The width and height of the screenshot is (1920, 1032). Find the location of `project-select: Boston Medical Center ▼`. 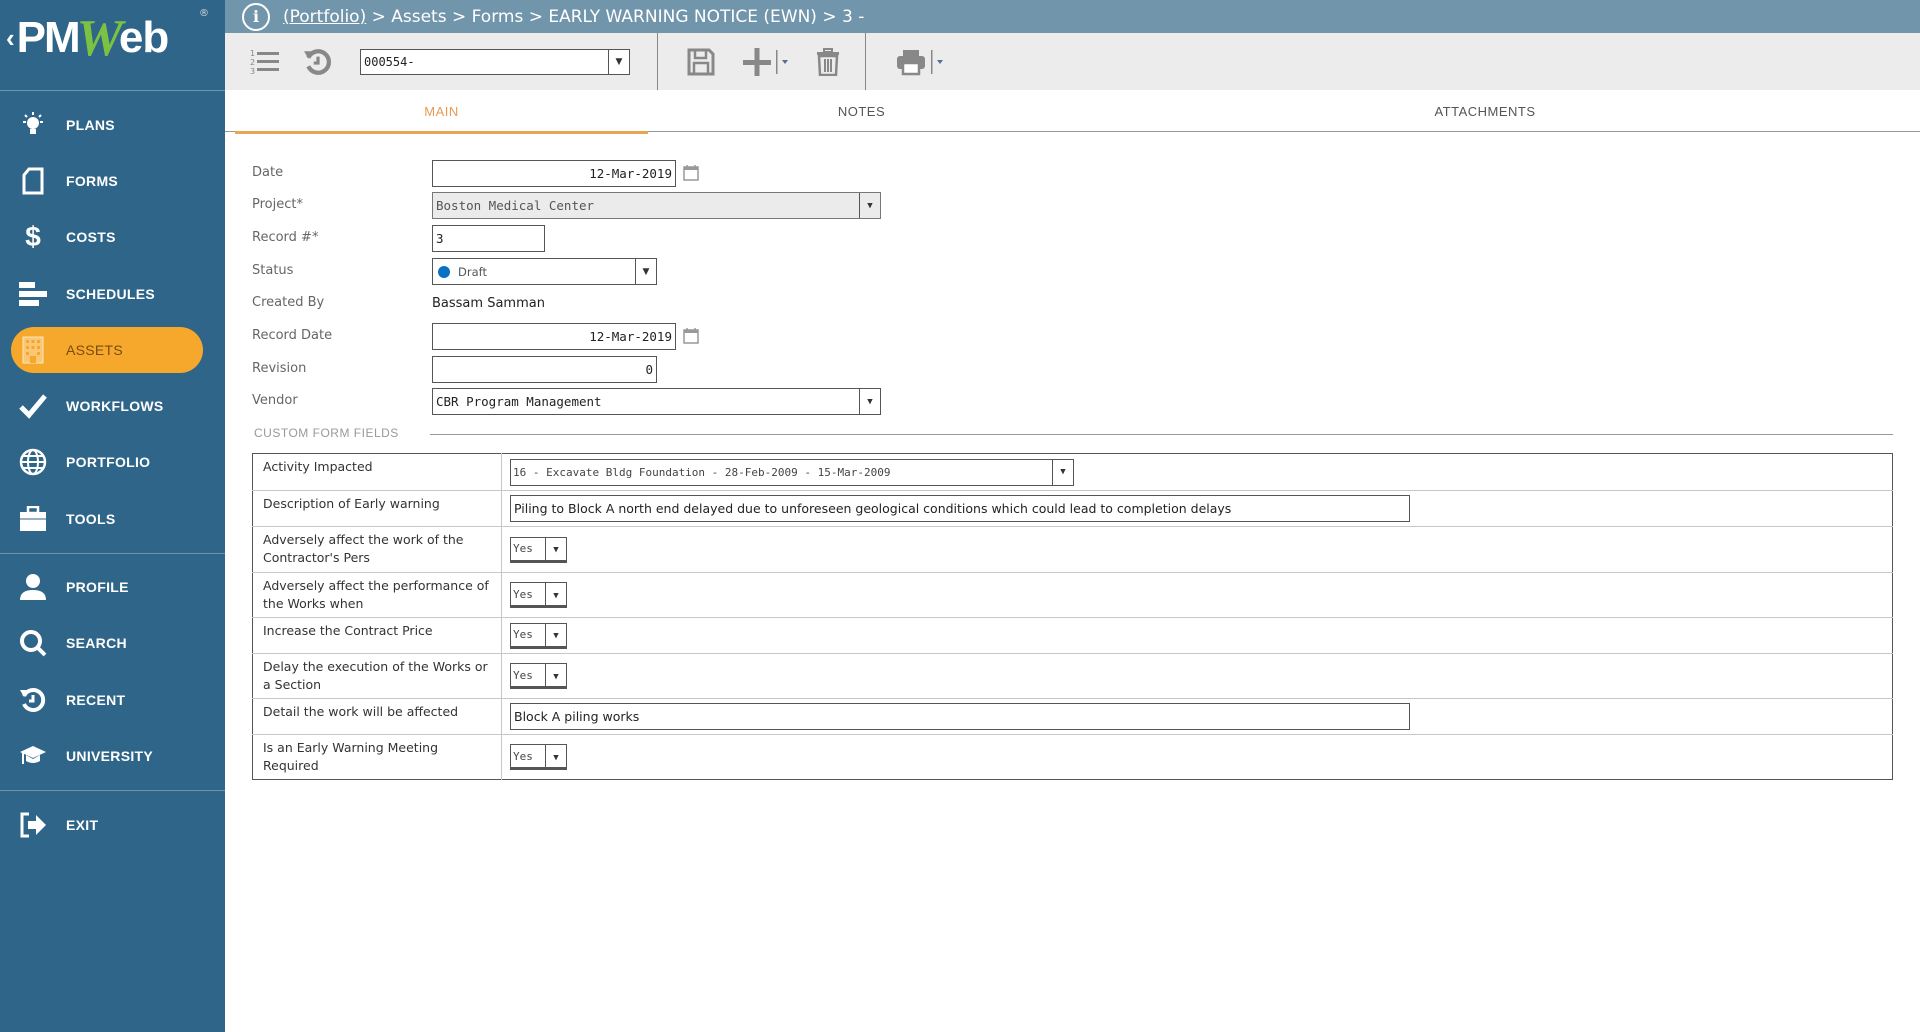

project-select: Boston Medical Center ▼ is located at coordinates (656, 205).